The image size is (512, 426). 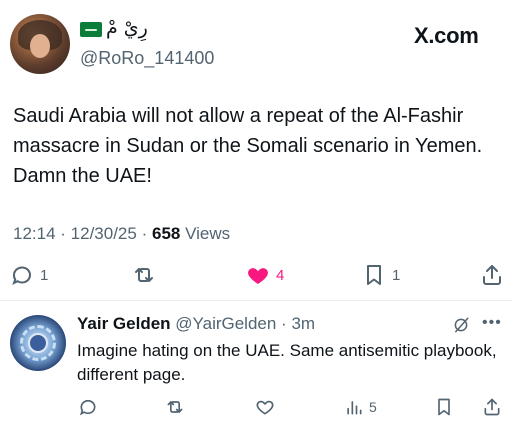 I want to click on grok-icon, so click(x=461, y=325).